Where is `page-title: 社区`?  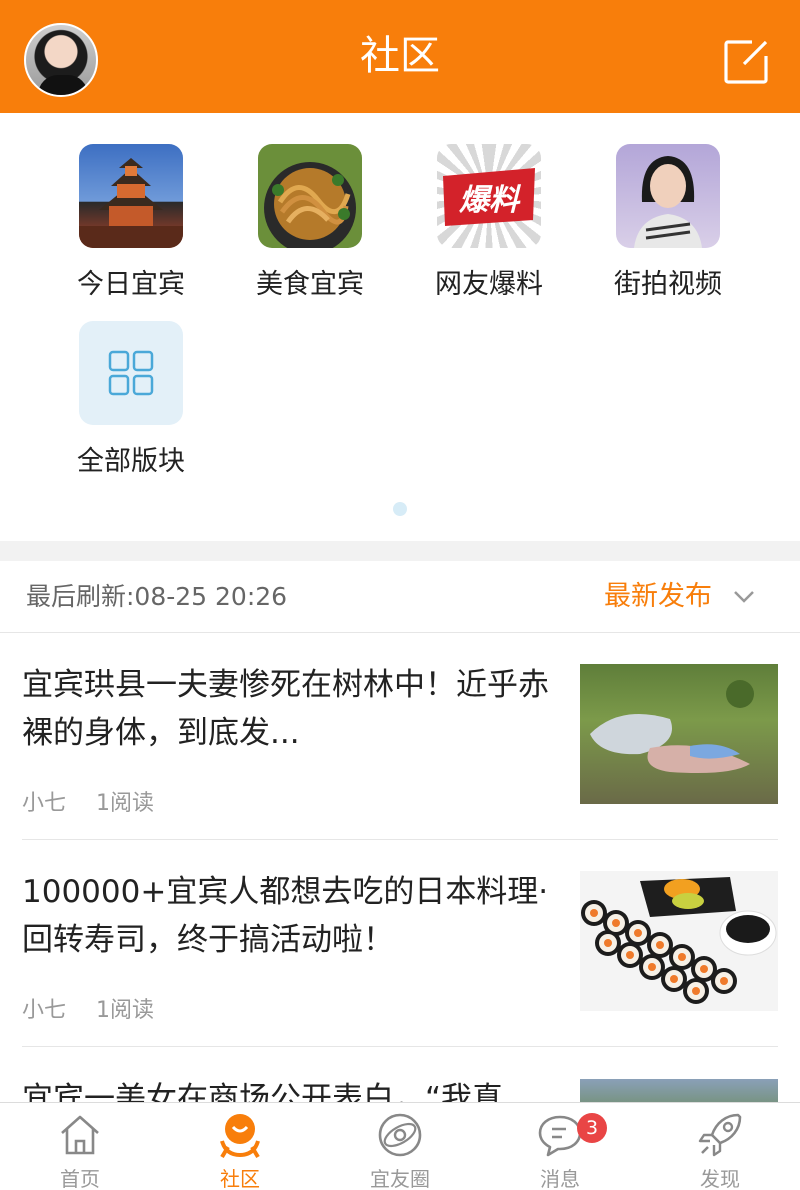 page-title: 社区 is located at coordinates (400, 56).